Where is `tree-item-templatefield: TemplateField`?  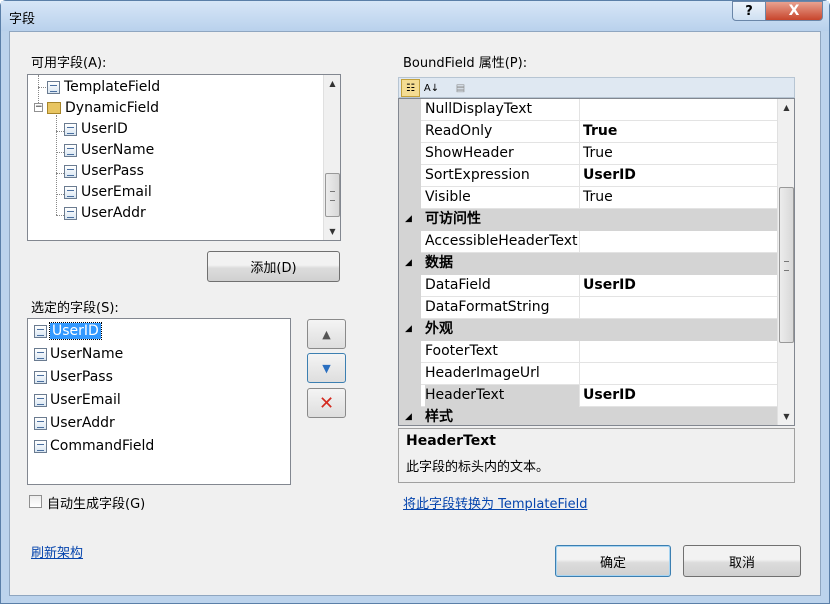
tree-item-templatefield: TemplateField is located at coordinates (103, 87).